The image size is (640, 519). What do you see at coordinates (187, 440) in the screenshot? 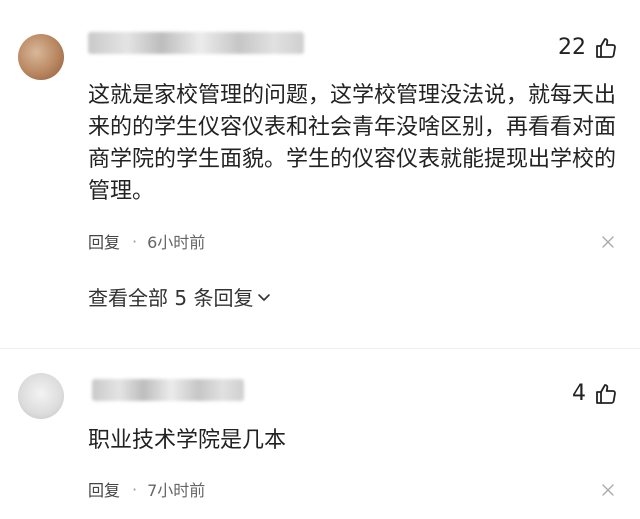
I see `comment-text: 职业技术学院是几本` at bounding box center [187, 440].